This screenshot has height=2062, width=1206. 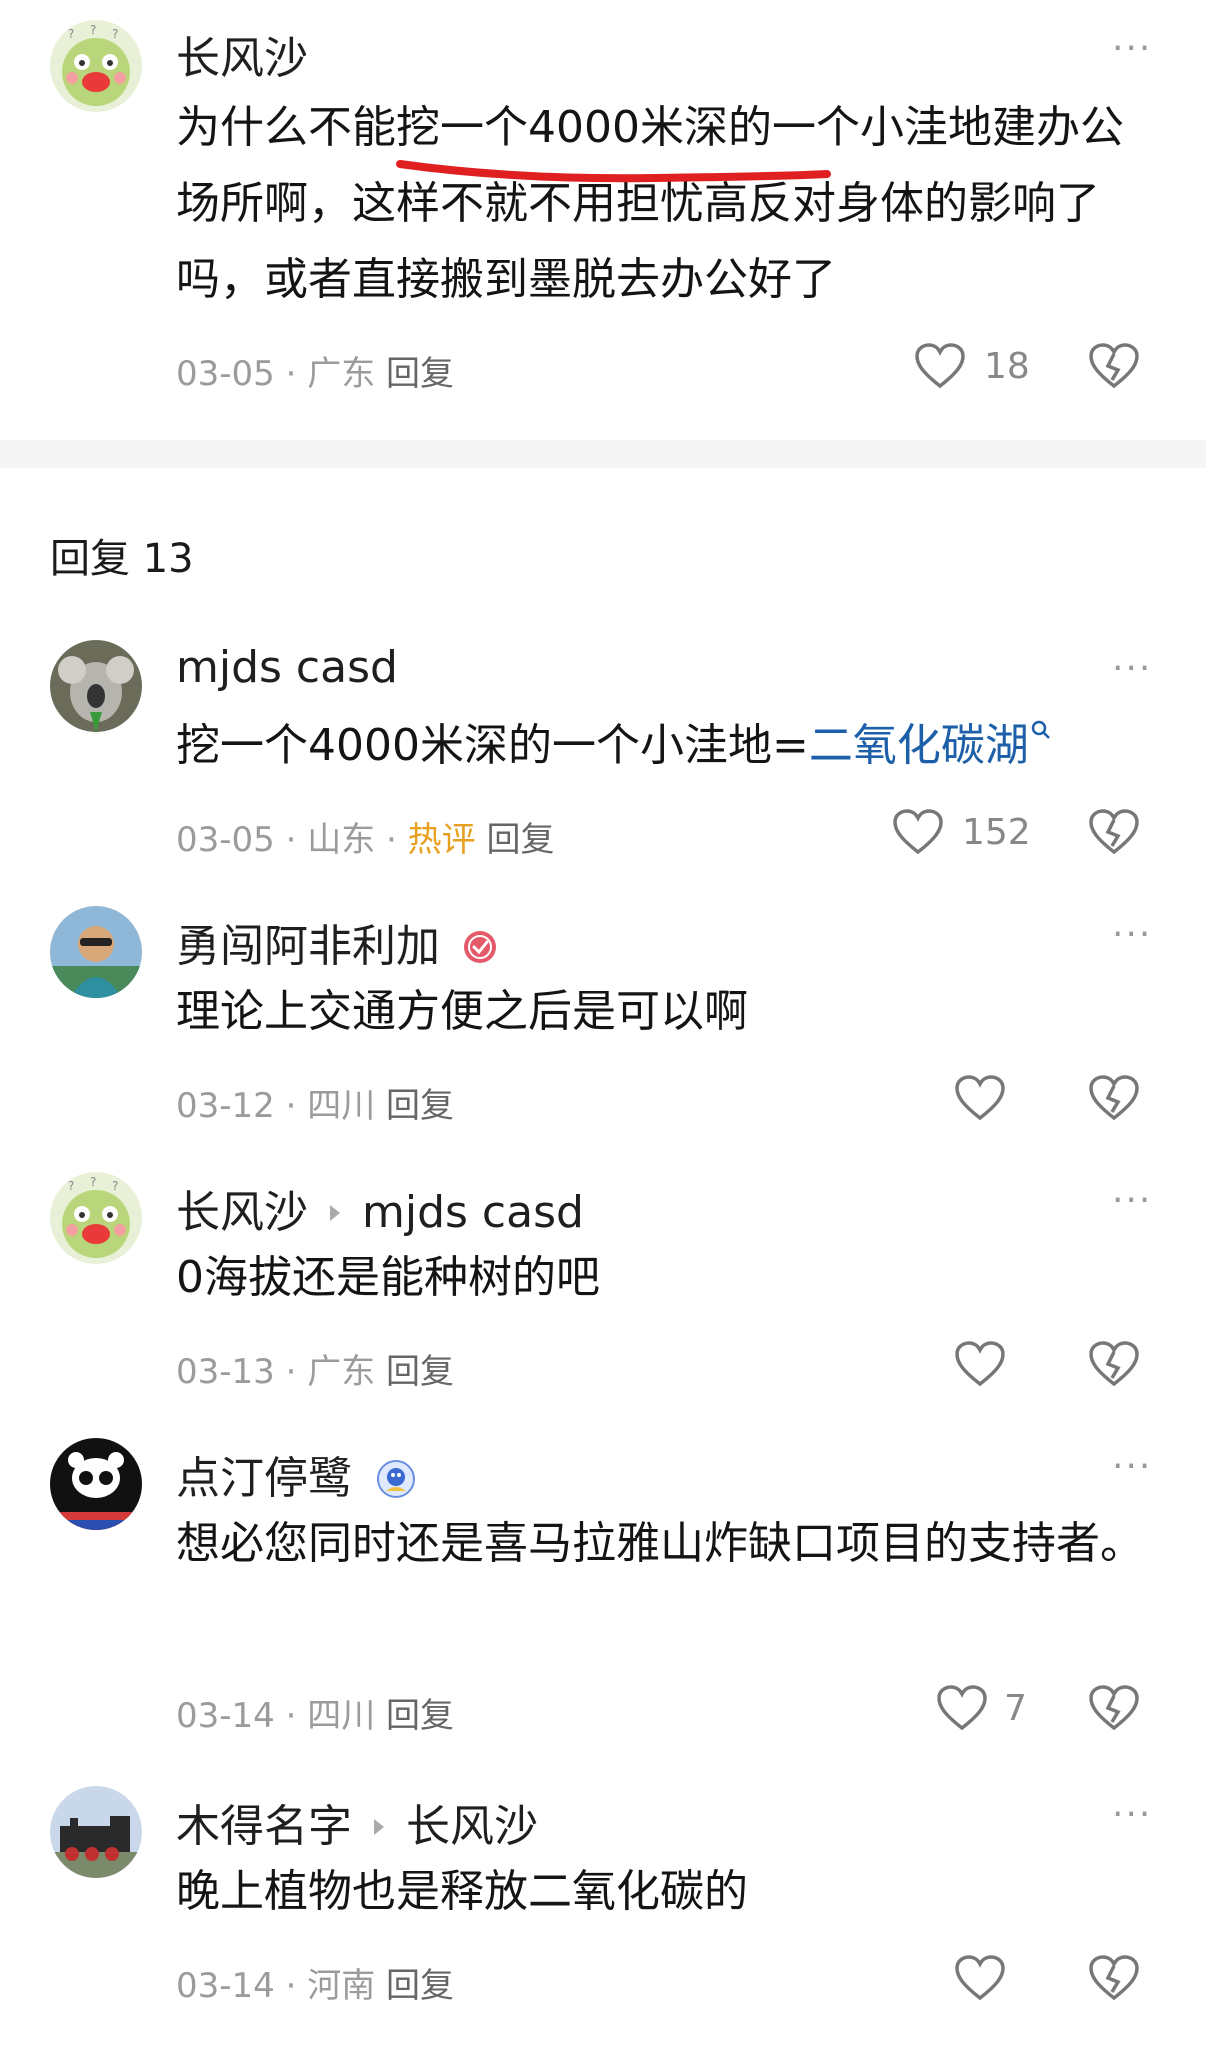 What do you see at coordinates (287, 667) in the screenshot?
I see `reply-username: mjds casd` at bounding box center [287, 667].